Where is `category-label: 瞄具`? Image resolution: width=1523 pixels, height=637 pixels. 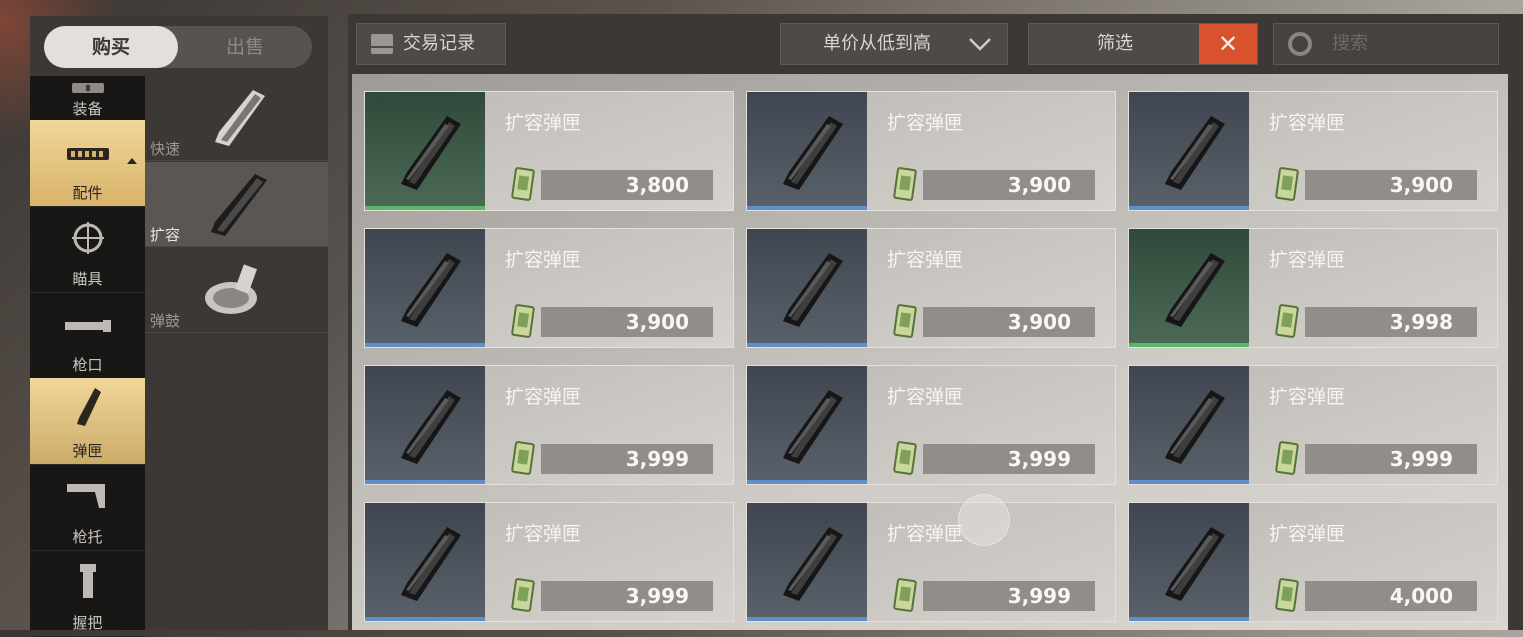 category-label: 瞄具 is located at coordinates (87, 279).